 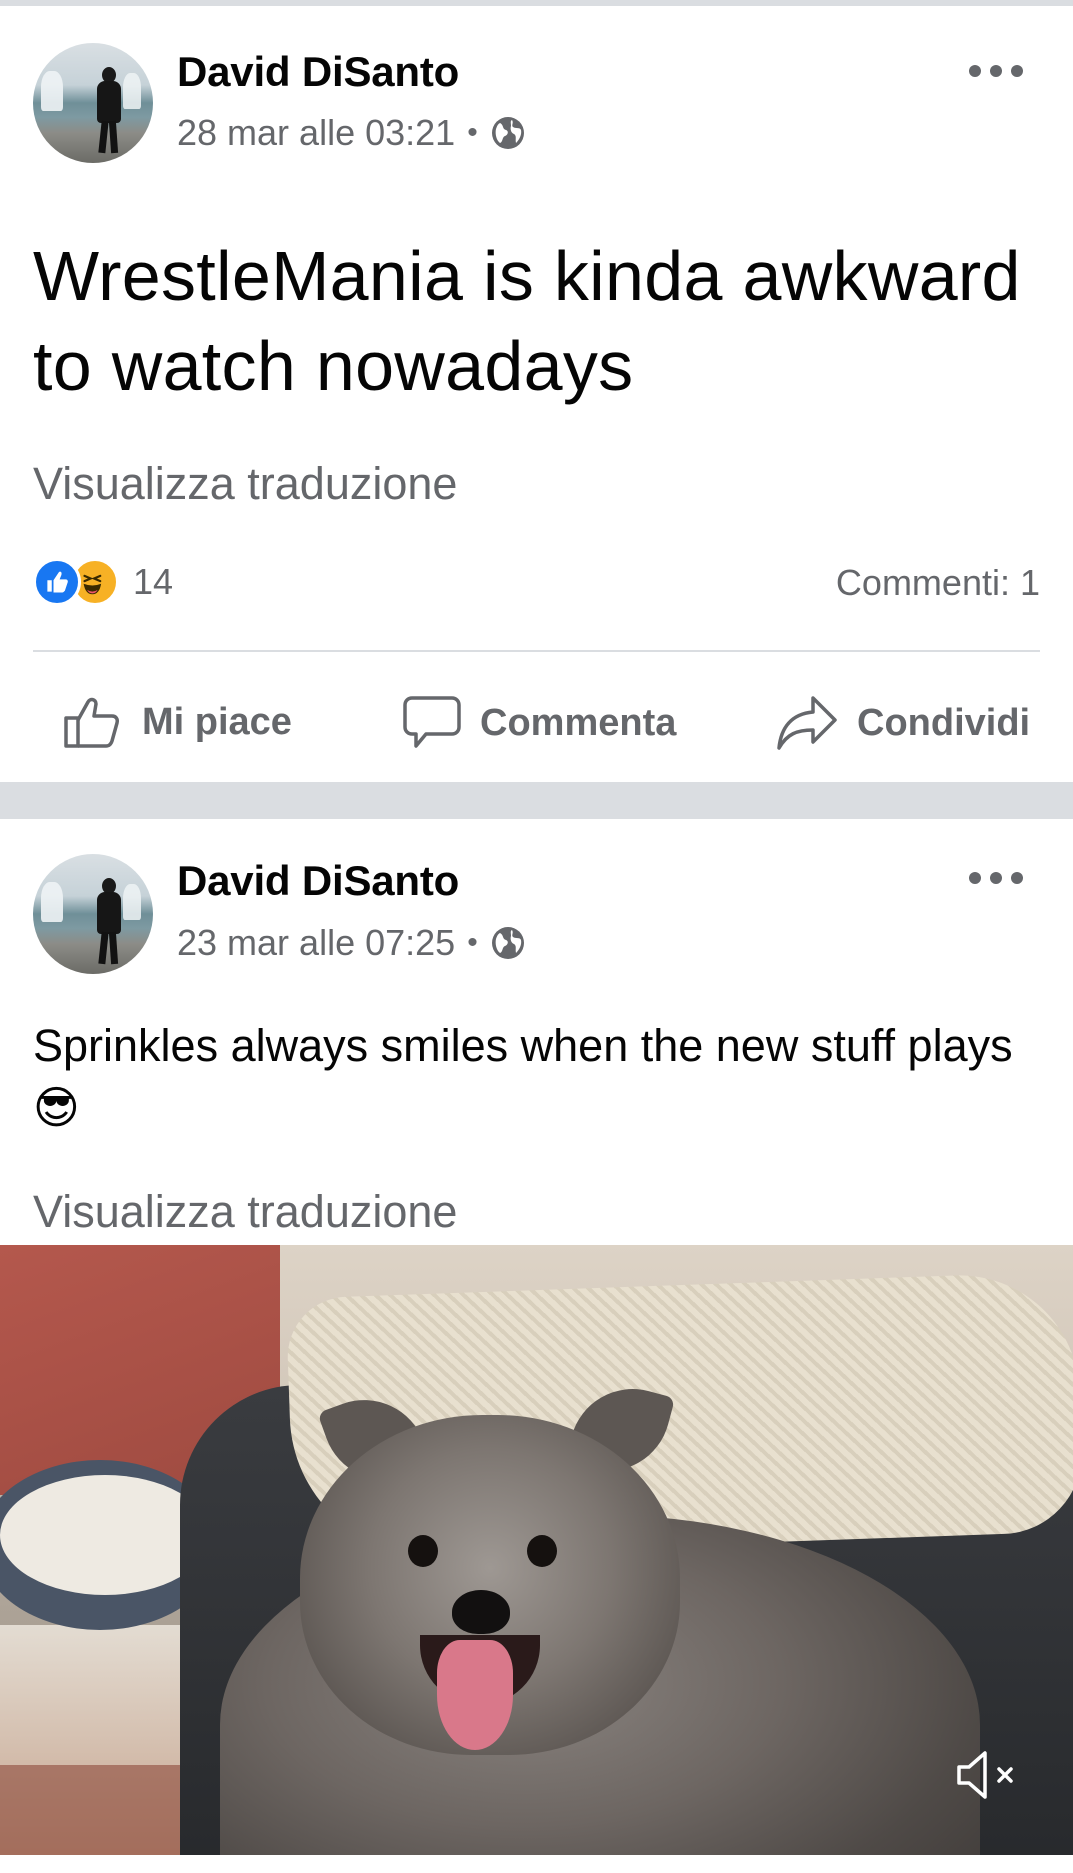 I want to click on post-separator, so click(x=536, y=800).